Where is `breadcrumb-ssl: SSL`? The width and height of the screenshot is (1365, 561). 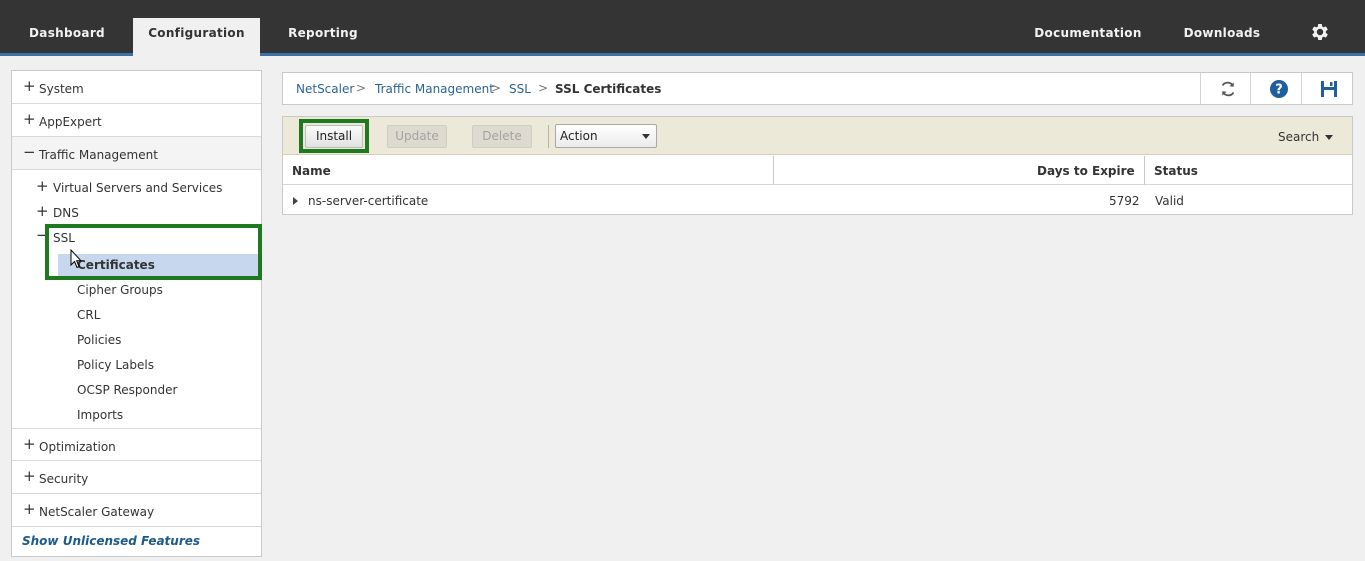
breadcrumb-ssl: SSL is located at coordinates (520, 89).